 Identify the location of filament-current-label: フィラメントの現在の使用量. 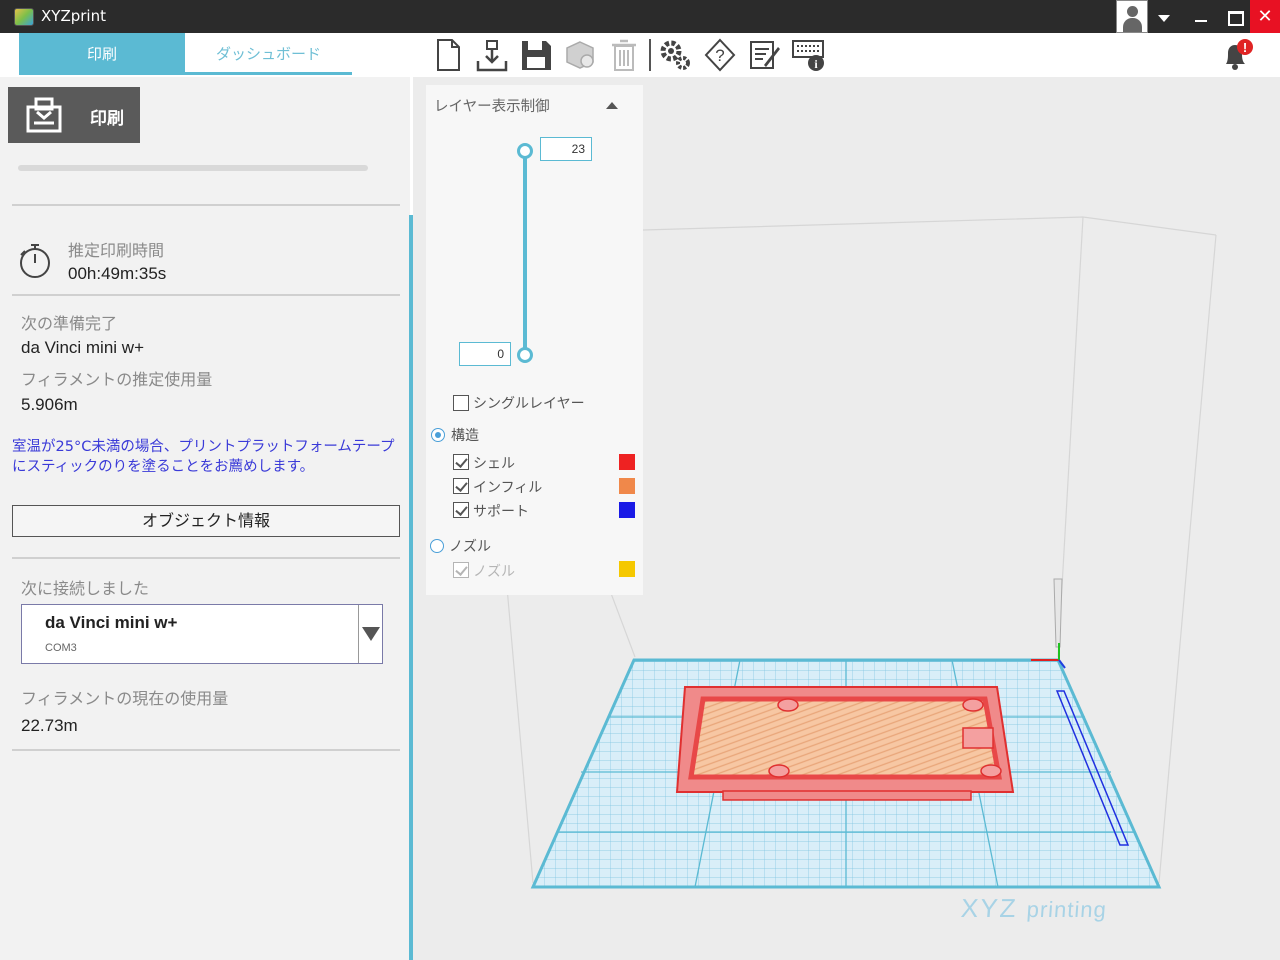
(125, 698).